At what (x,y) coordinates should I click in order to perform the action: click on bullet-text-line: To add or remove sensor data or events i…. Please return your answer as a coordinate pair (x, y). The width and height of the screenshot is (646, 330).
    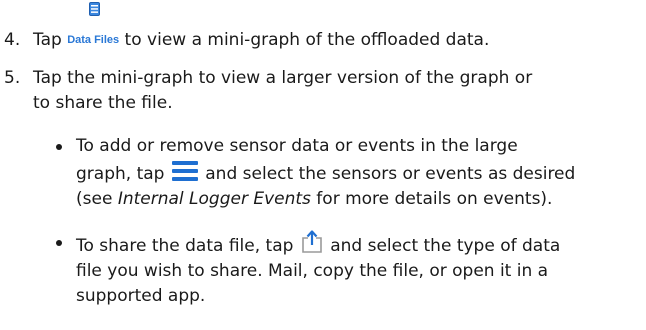
    Looking at the image, I should click on (297, 146).